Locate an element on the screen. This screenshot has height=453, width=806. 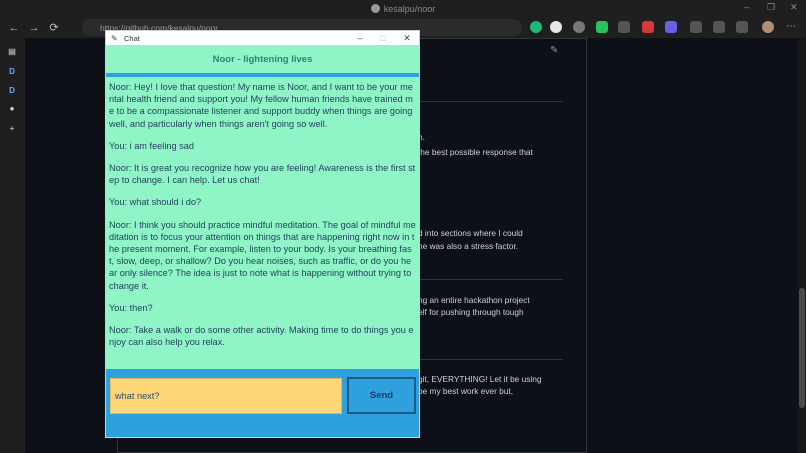
chat-window-title: Chat is located at coordinates (132, 38).